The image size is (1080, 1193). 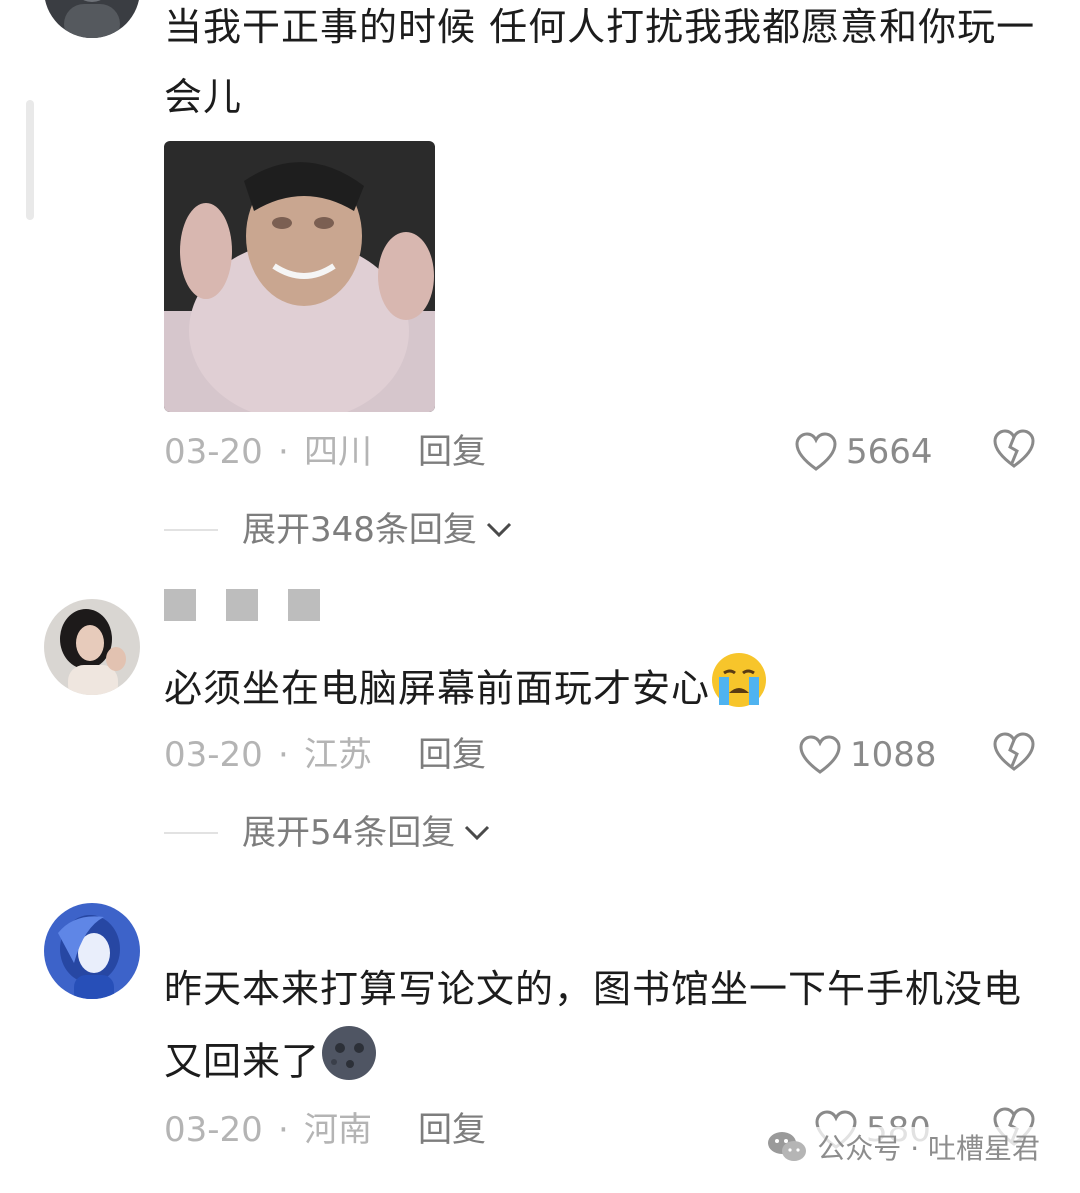 What do you see at coordinates (593, 1025) in the screenshot?
I see `comment-text-content: 昨天本来打算写论文的，图书馆坐一下午手机没电又回来了` at bounding box center [593, 1025].